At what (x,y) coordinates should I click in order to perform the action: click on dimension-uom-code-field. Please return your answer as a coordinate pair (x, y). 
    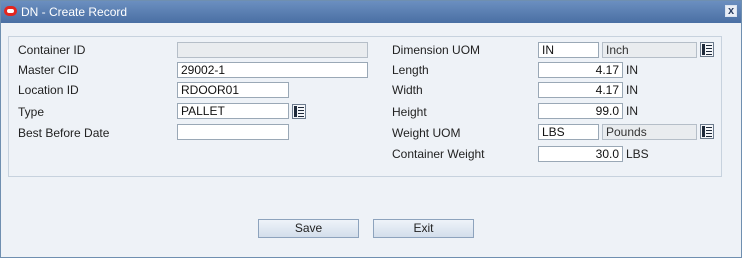
    Looking at the image, I should click on (568, 50).